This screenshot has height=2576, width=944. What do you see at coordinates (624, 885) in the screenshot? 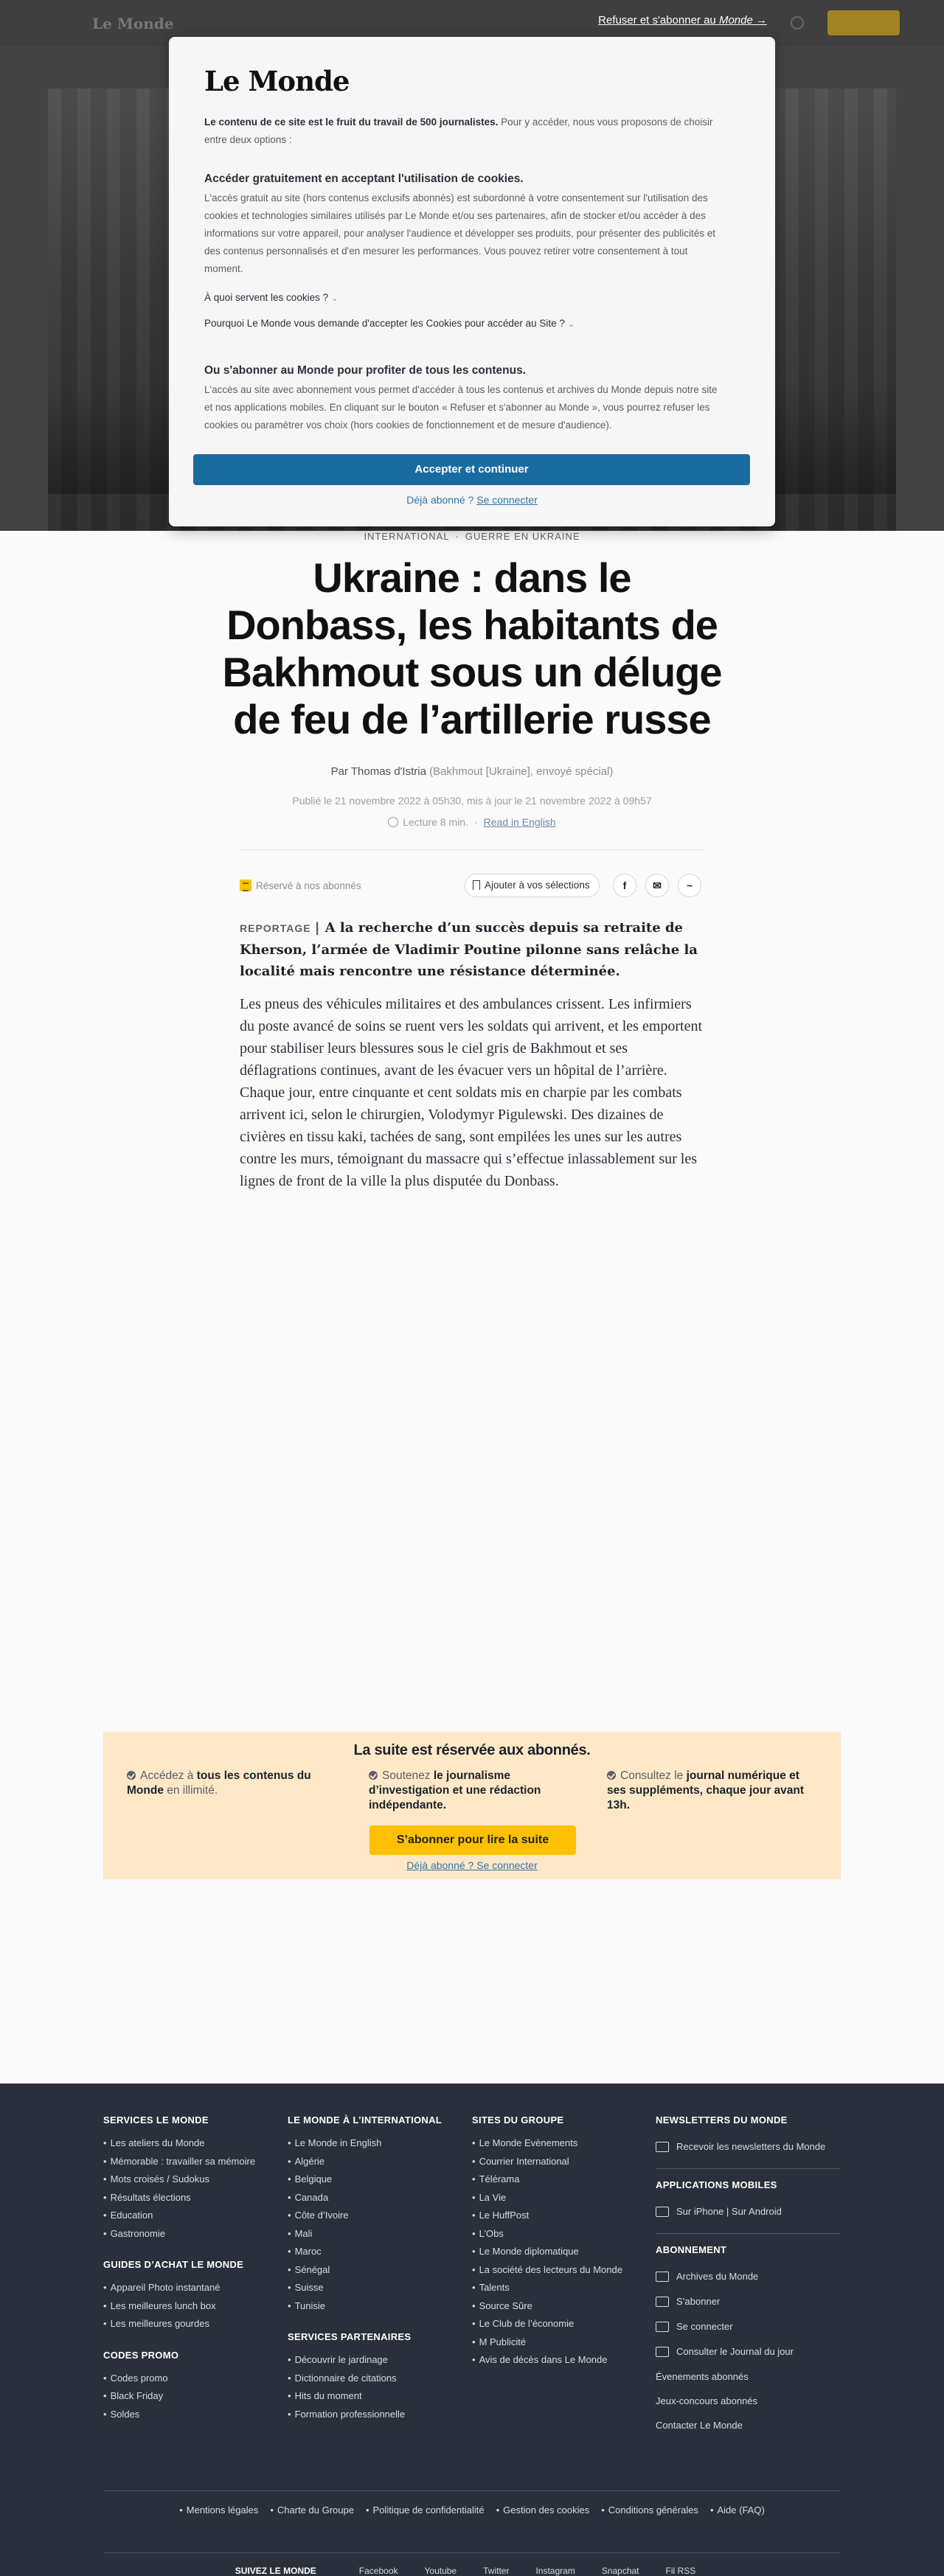
I see `facebook-share-icon: f` at bounding box center [624, 885].